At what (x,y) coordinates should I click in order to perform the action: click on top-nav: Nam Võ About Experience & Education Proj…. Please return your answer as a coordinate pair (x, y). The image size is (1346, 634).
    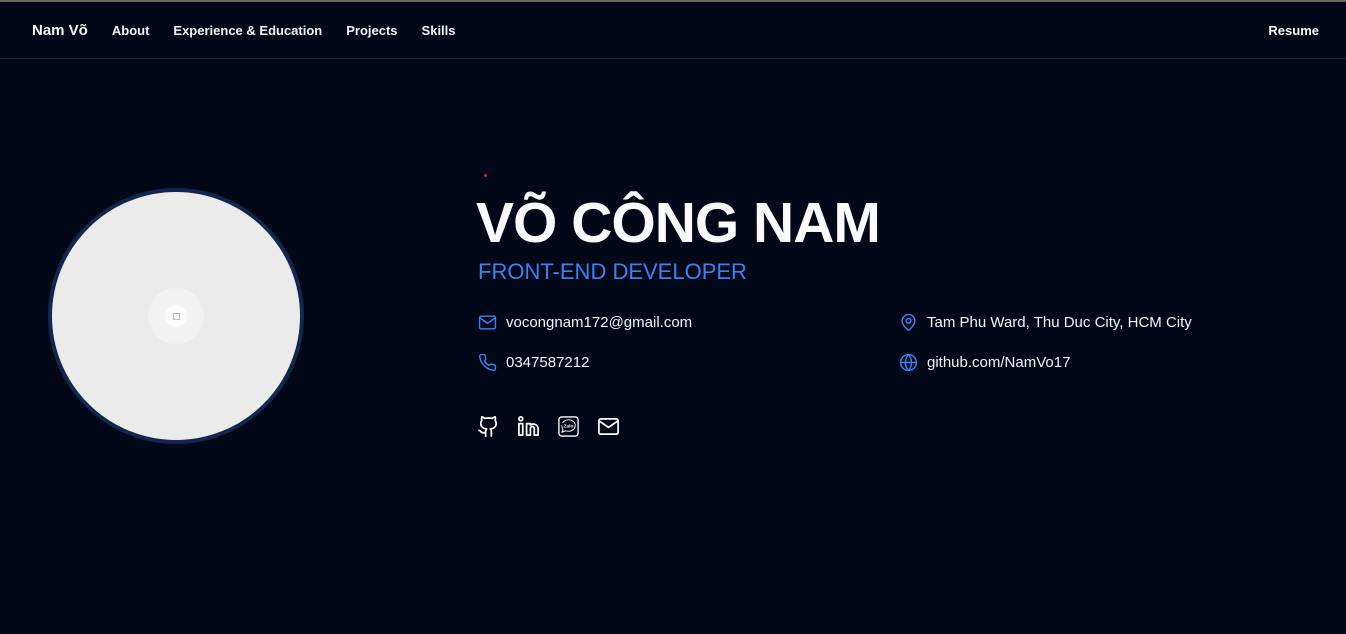
    Looking at the image, I should click on (673, 30).